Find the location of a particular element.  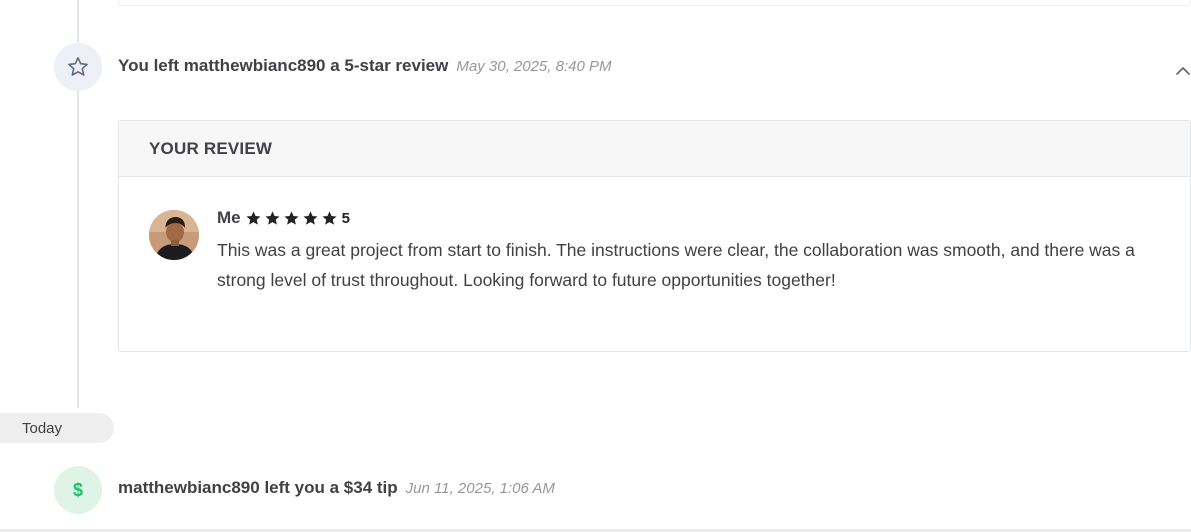

reviewer-line: Me 5 is located at coordinates (283, 218).